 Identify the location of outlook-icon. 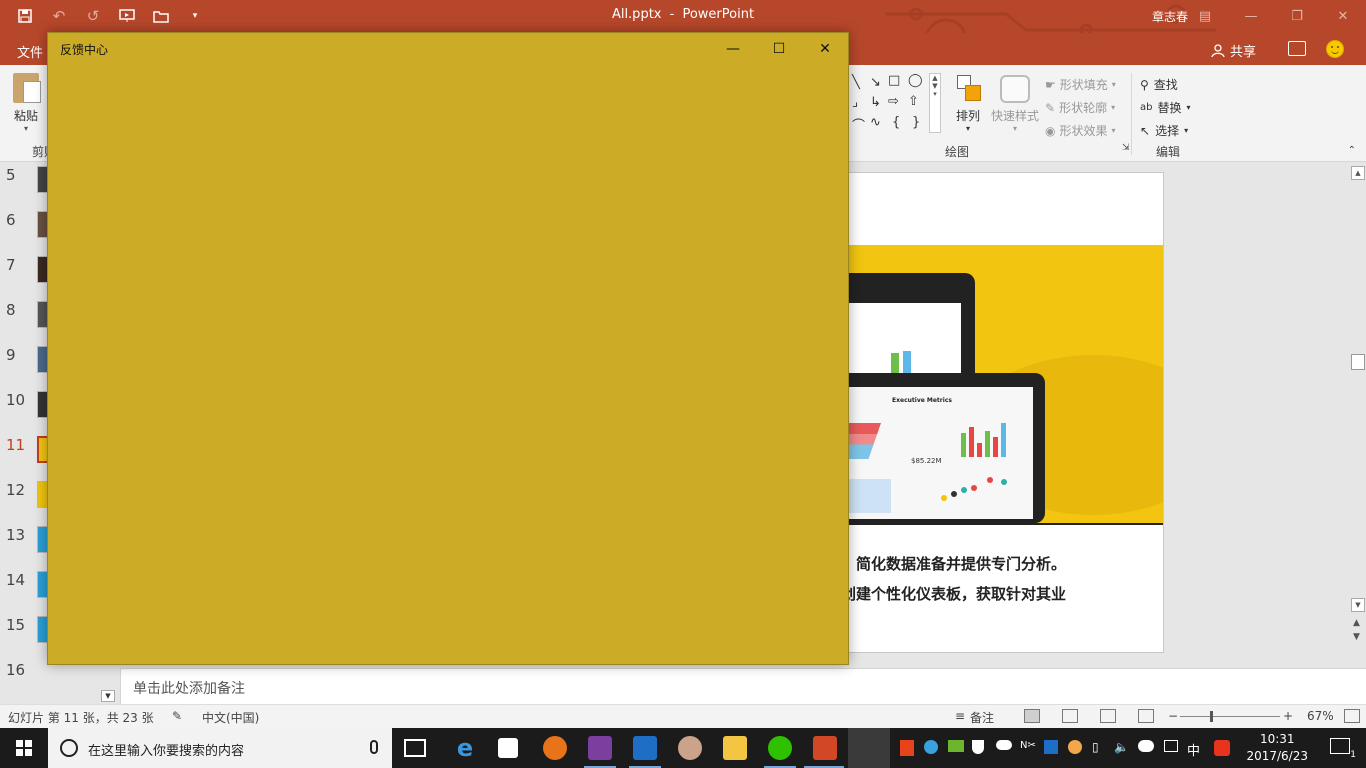
(645, 748).